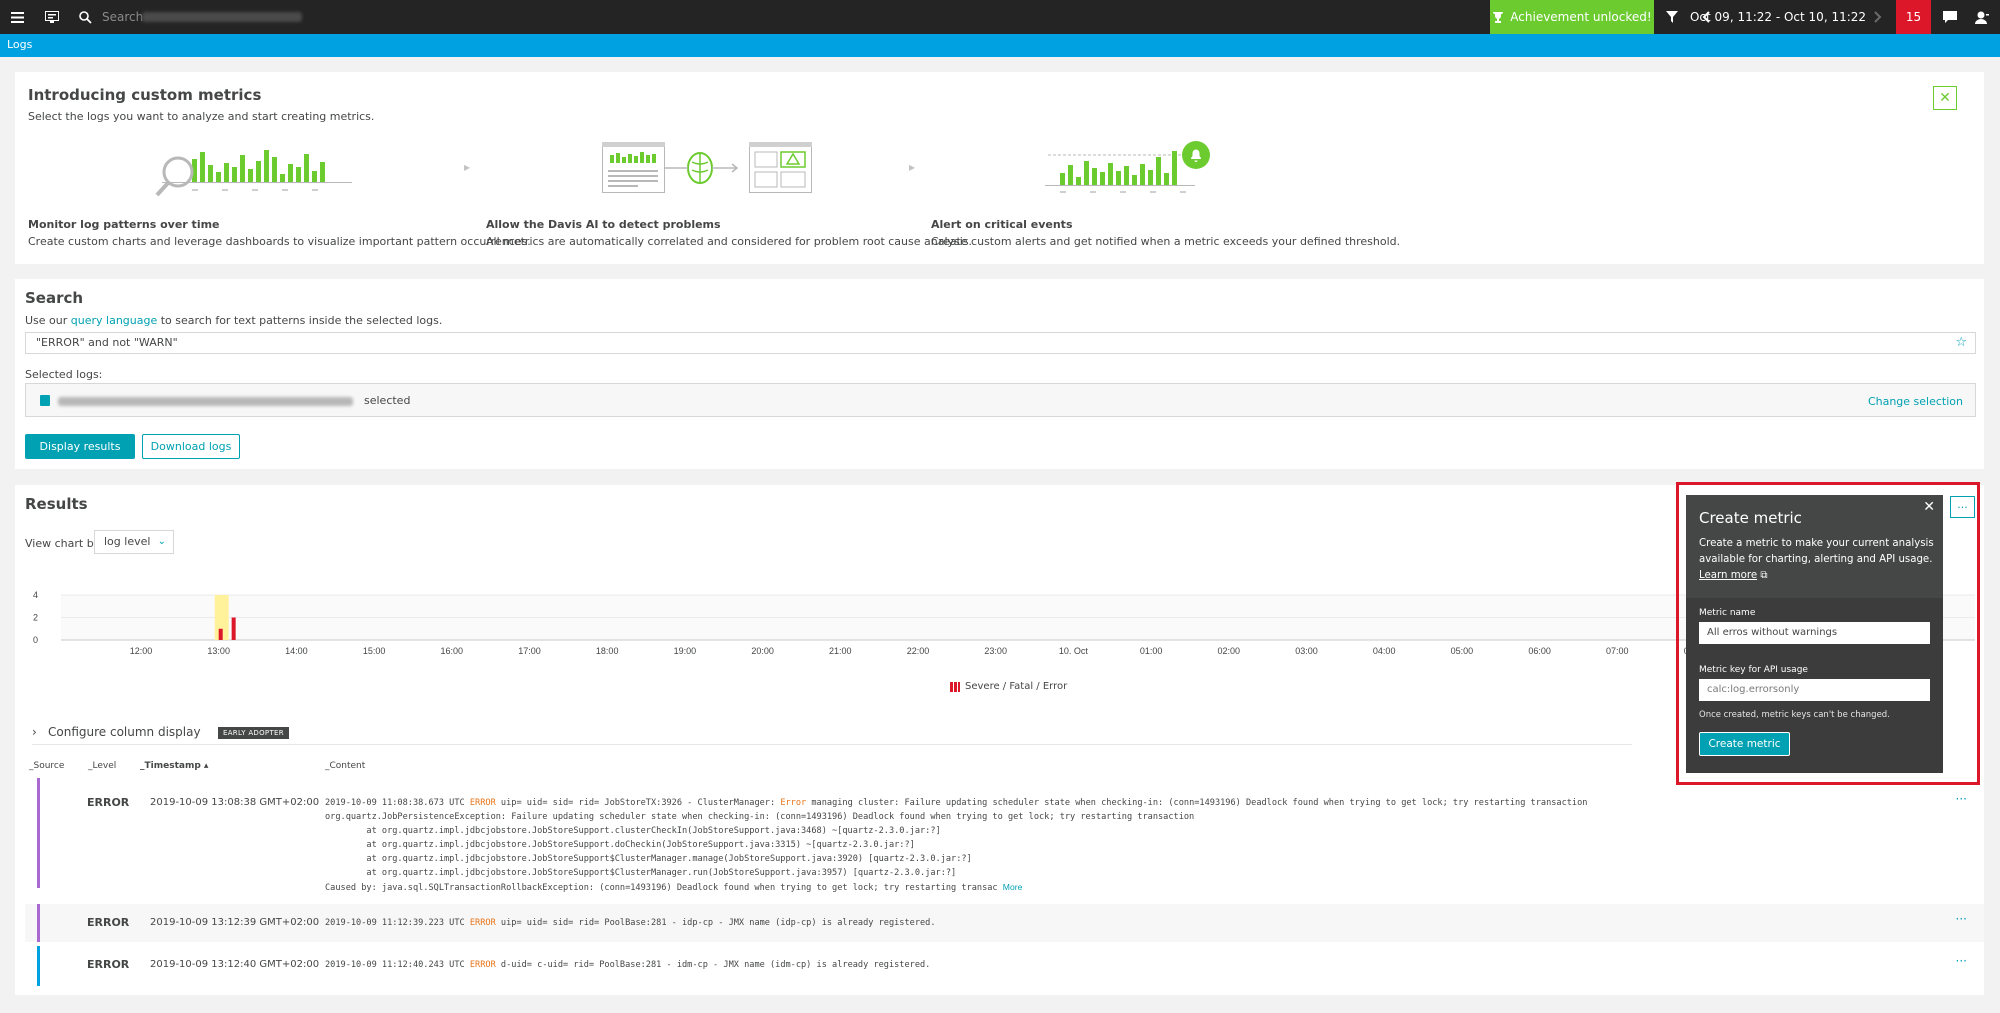  I want to click on metric-key-label: Metric key for API usage, so click(1753, 670).